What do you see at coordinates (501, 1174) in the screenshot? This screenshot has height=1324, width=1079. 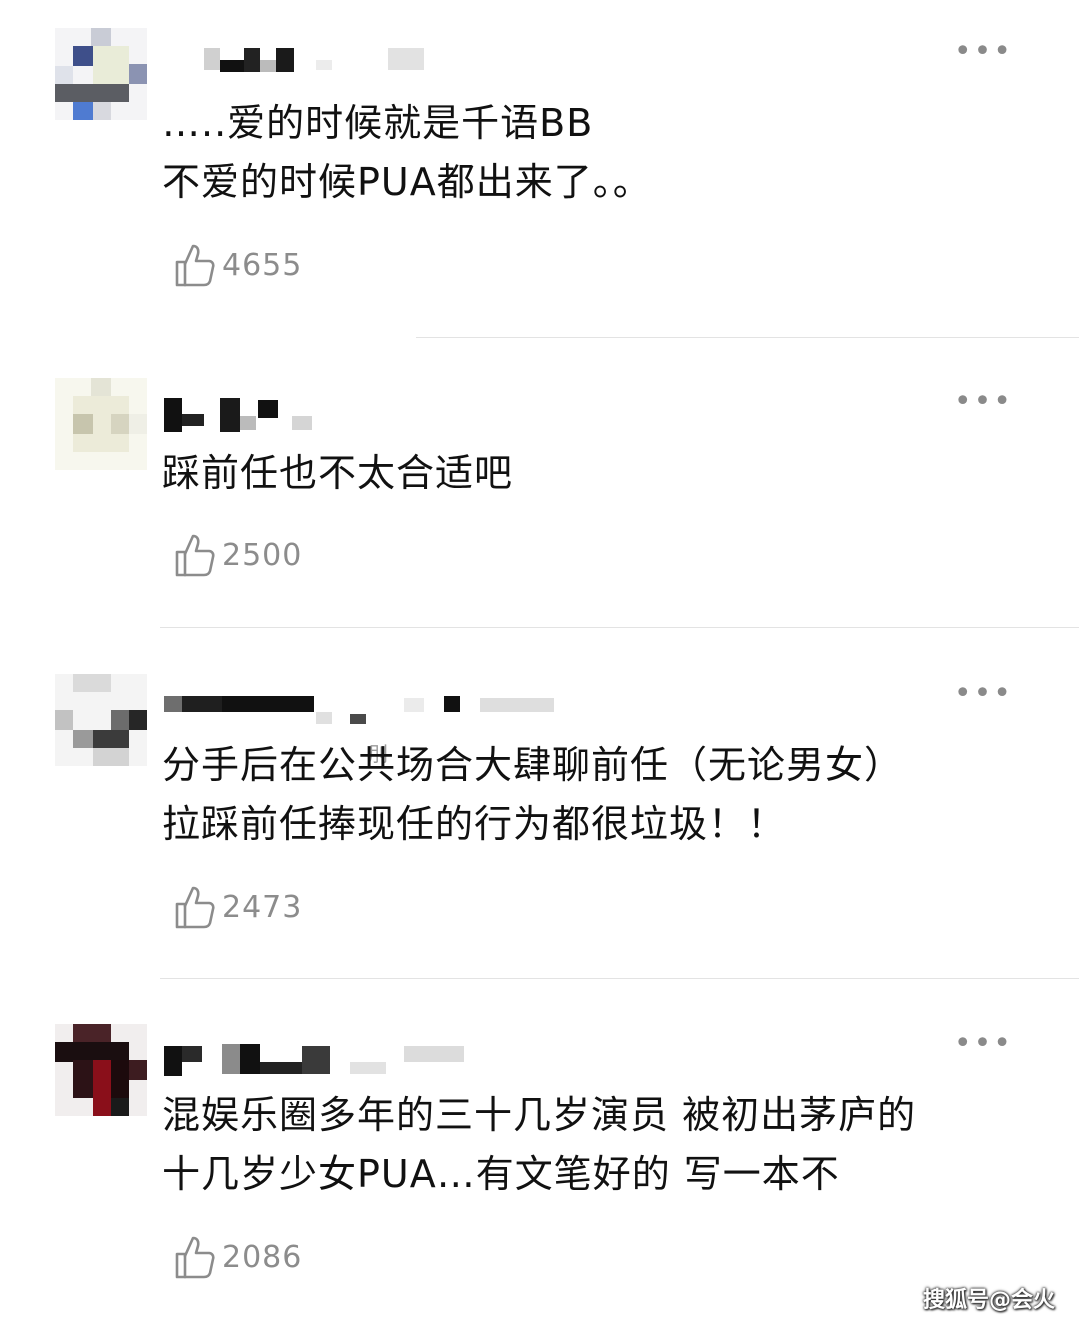 I see `comment-line: 十几岁少女PUA…有文笔好的 写一本不` at bounding box center [501, 1174].